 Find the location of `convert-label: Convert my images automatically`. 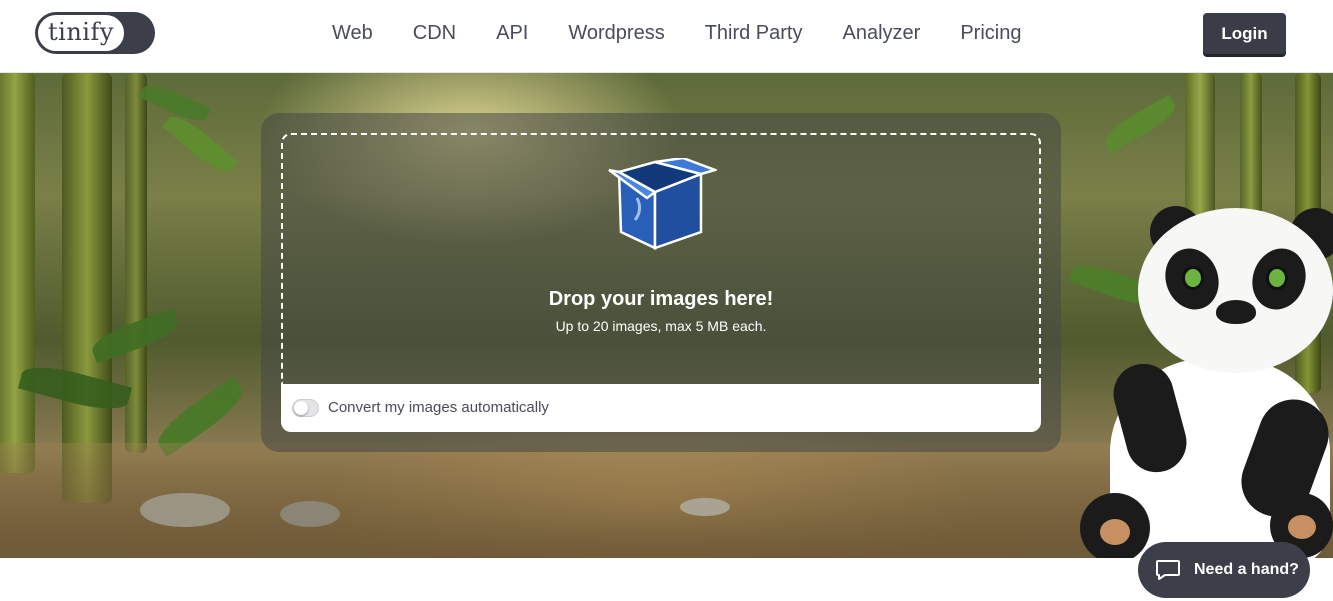

convert-label: Convert my images automatically is located at coordinates (438, 407).